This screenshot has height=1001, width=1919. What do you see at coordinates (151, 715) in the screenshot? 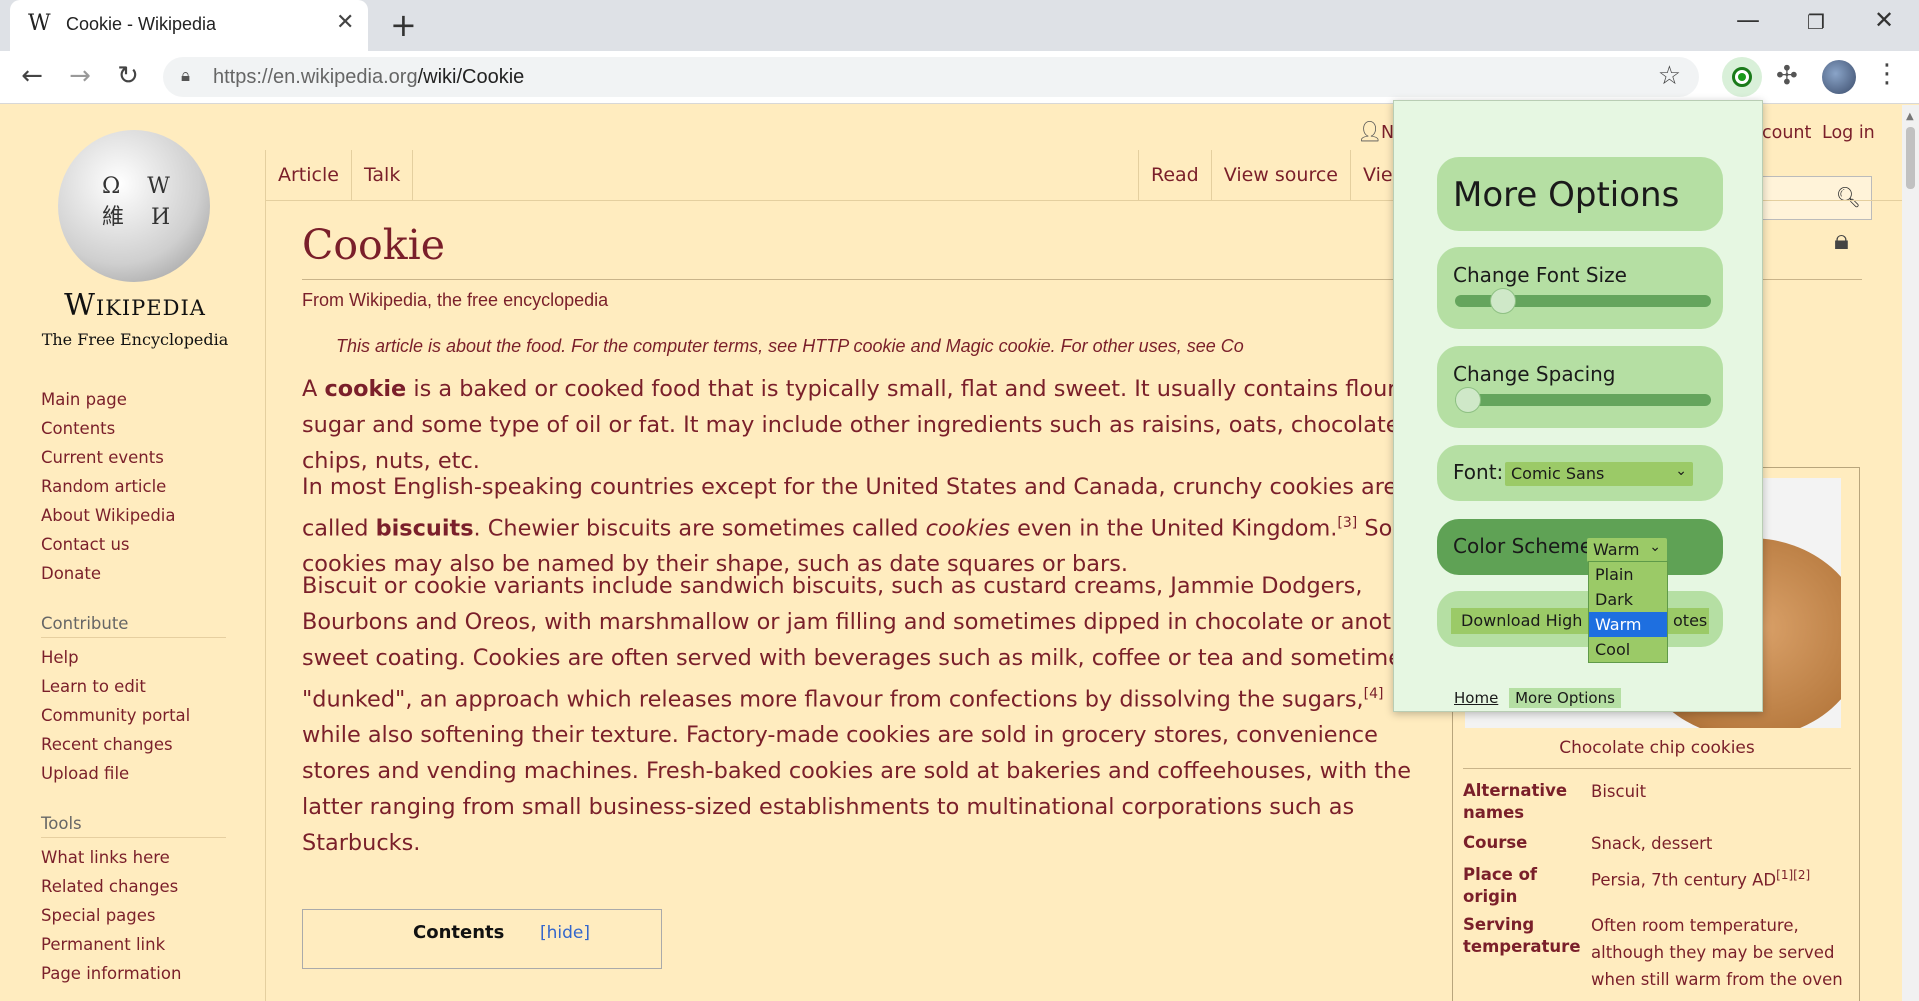
I see `sidebar-item-community-portal: Community portal` at bounding box center [151, 715].